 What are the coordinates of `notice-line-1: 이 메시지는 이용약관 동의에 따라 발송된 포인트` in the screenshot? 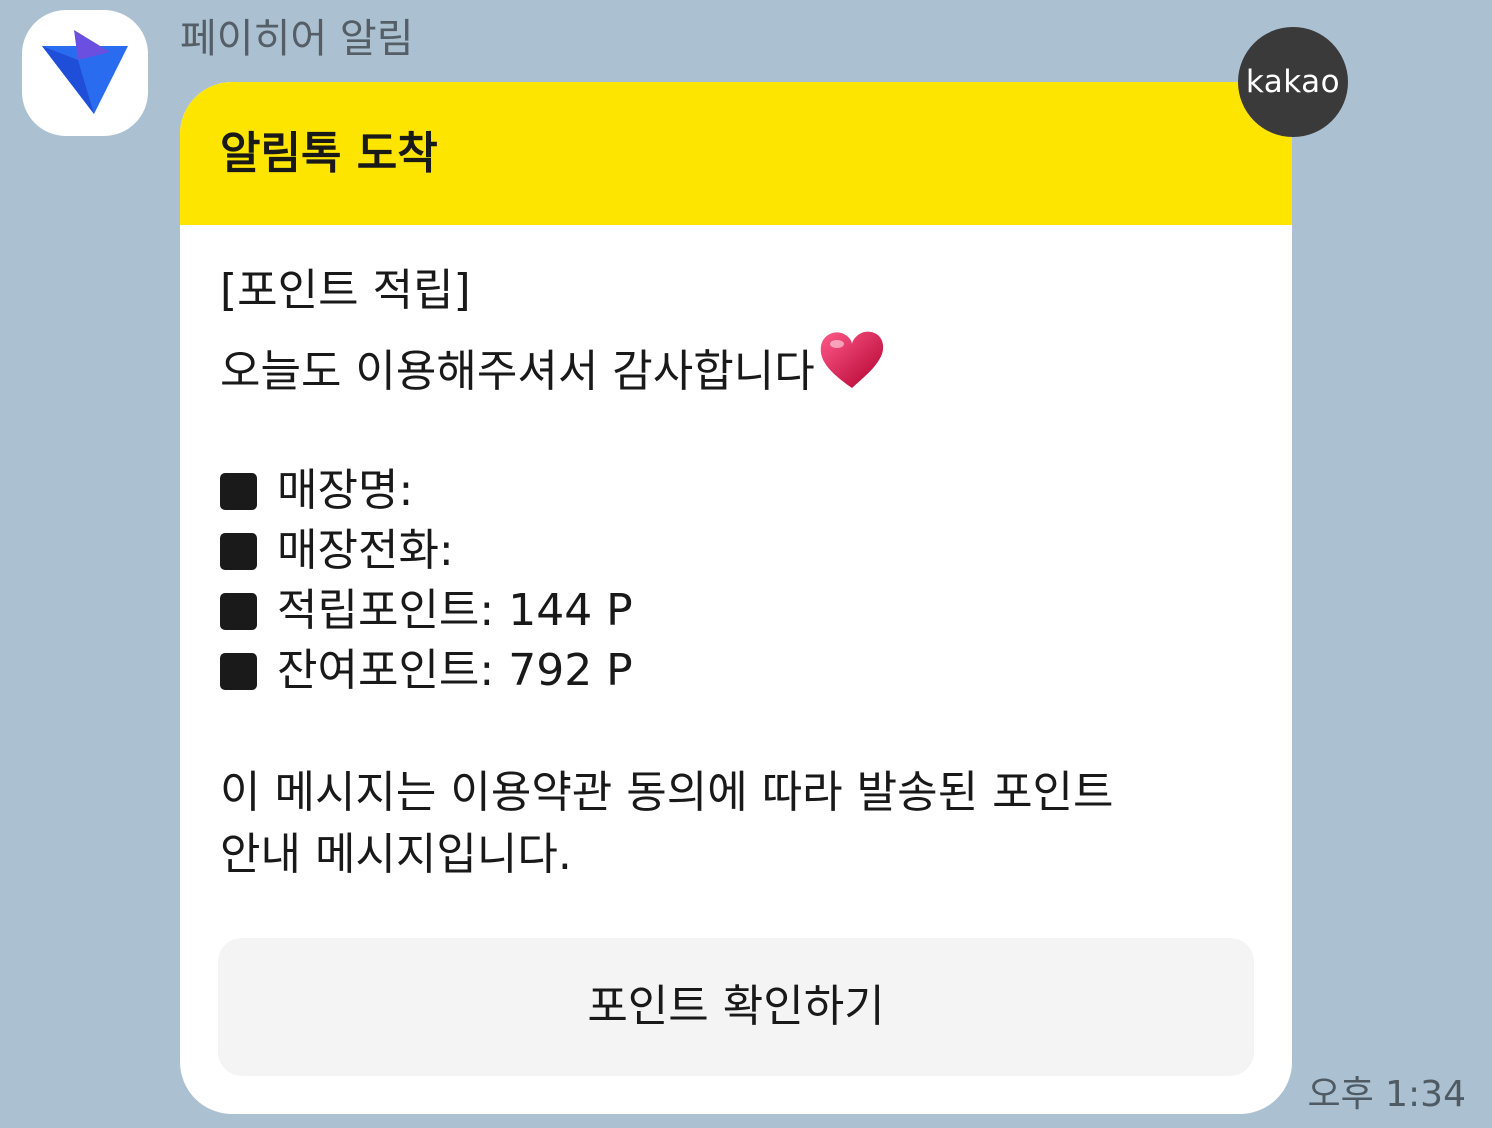 It's located at (667, 792).